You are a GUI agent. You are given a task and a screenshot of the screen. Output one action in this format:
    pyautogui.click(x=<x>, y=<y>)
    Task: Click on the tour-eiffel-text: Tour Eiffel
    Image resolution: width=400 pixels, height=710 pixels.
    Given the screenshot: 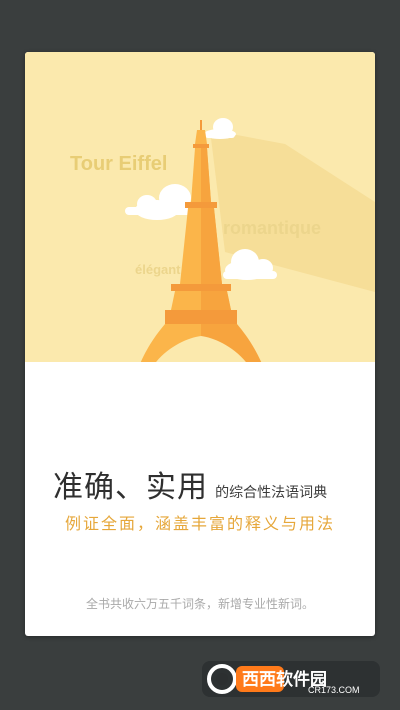 What is the action you would take?
    pyautogui.click(x=118, y=164)
    